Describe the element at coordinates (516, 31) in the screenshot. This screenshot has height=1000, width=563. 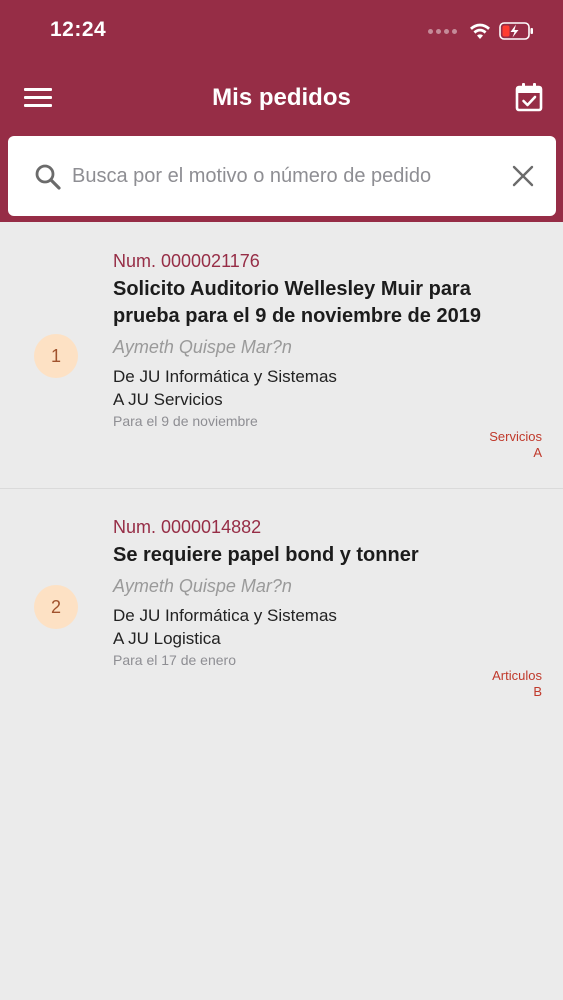
I see `battery-charging-icon` at that location.